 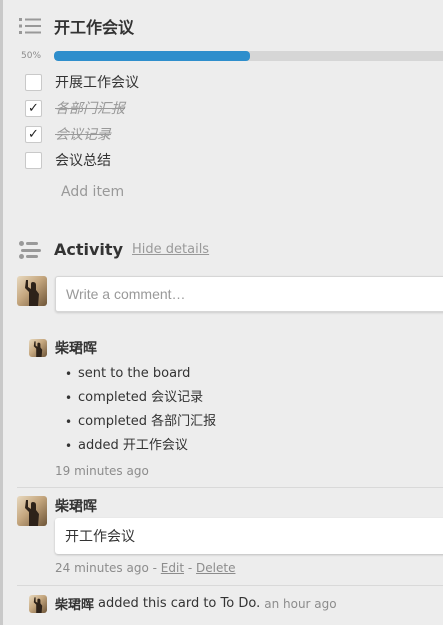 I want to click on add-item-button: Add item, so click(x=92, y=192).